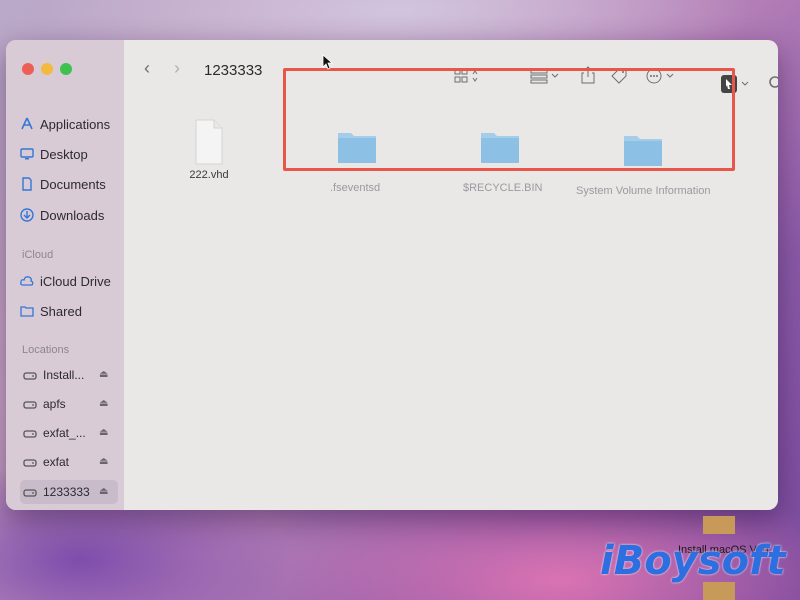 This screenshot has width=800, height=600. I want to click on file-name: 222.vhd, so click(209, 175).